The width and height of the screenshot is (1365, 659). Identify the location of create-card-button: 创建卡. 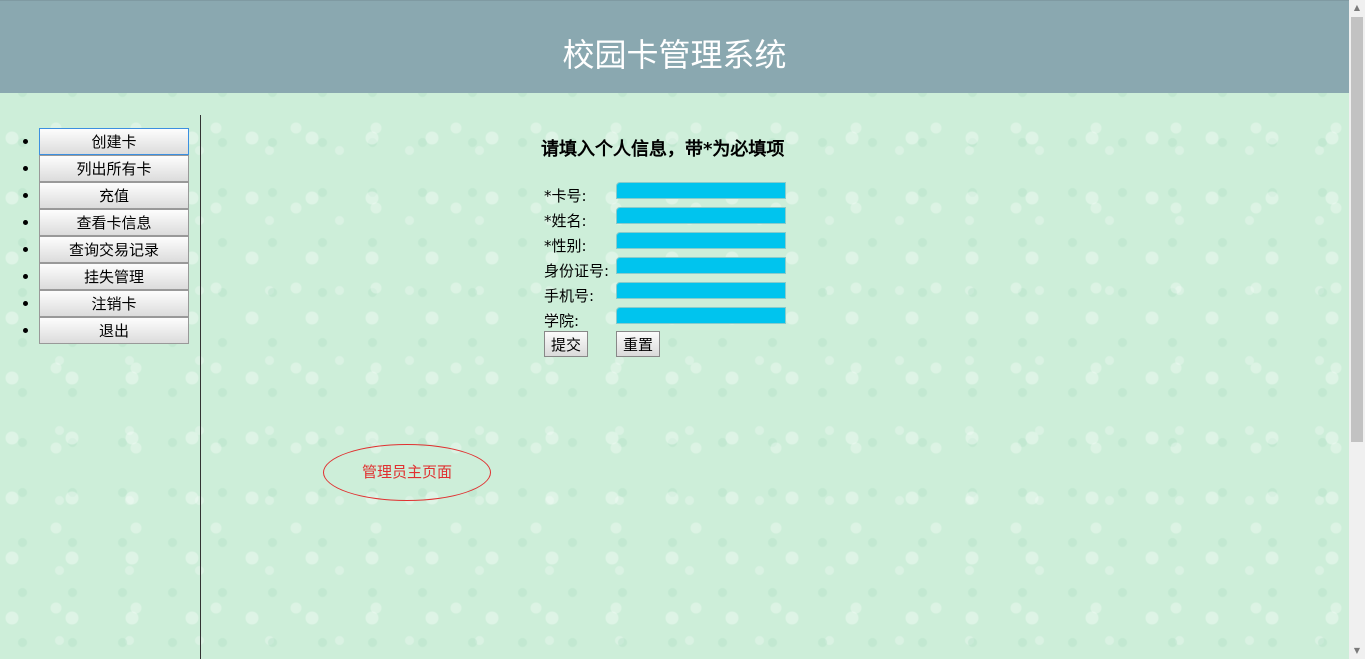
(114, 141).